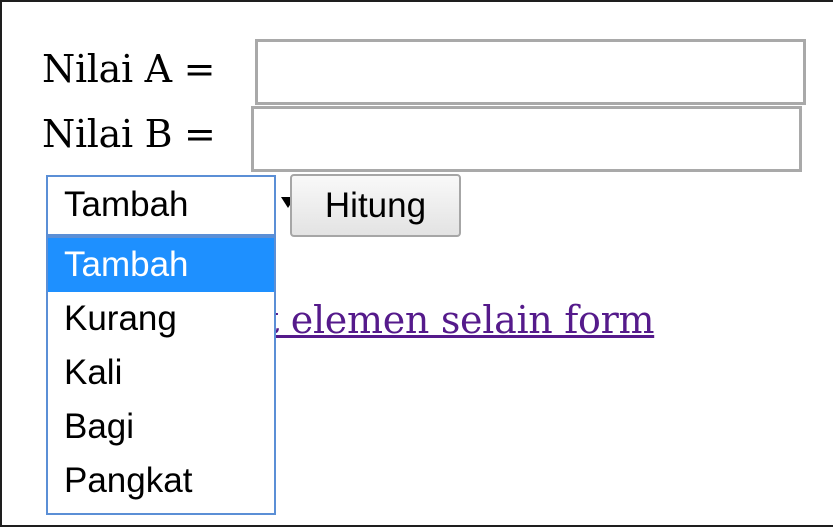 This screenshot has height=527, width=835. Describe the element at coordinates (526, 139) in the screenshot. I see `nilai-b-input` at that location.